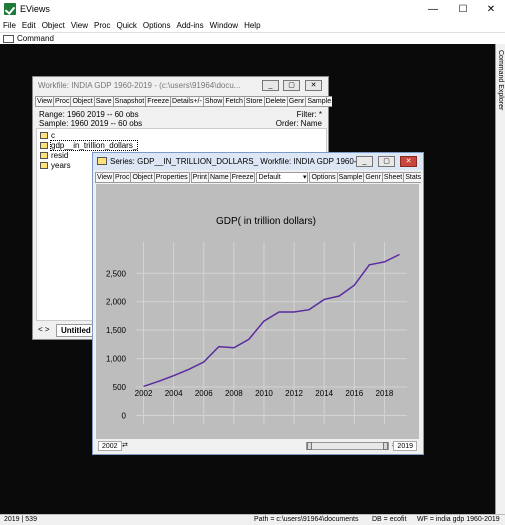 The height and width of the screenshot is (525, 505). I want to click on chart-title: GDP( in trillion dollars), so click(266, 221).